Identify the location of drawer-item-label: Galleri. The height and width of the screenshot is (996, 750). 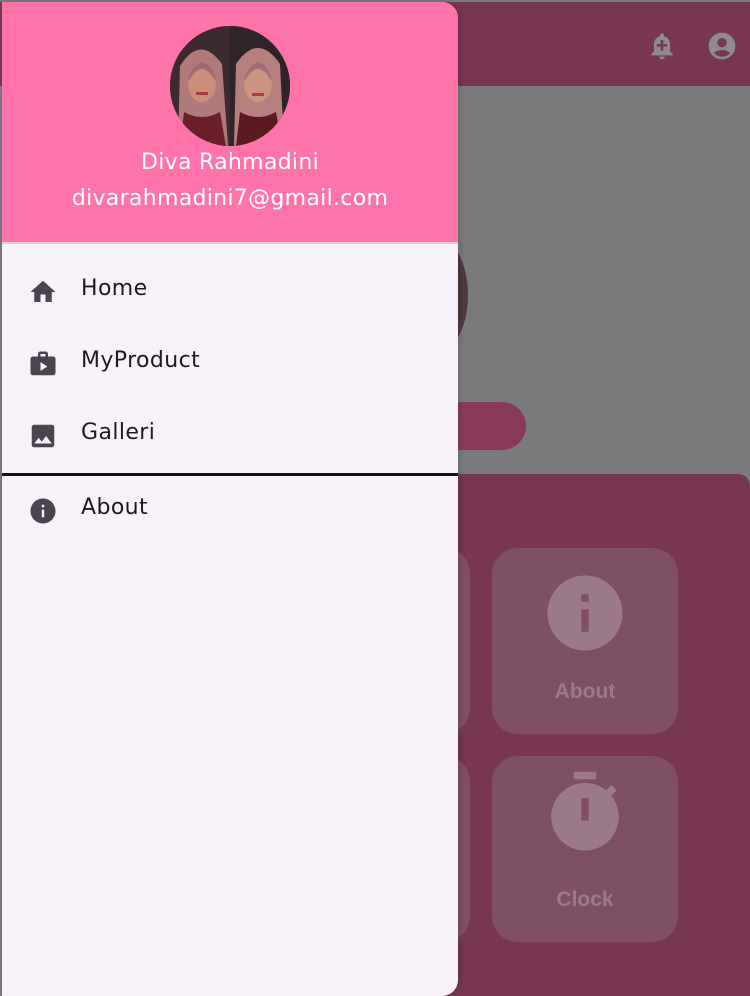
(118, 432).